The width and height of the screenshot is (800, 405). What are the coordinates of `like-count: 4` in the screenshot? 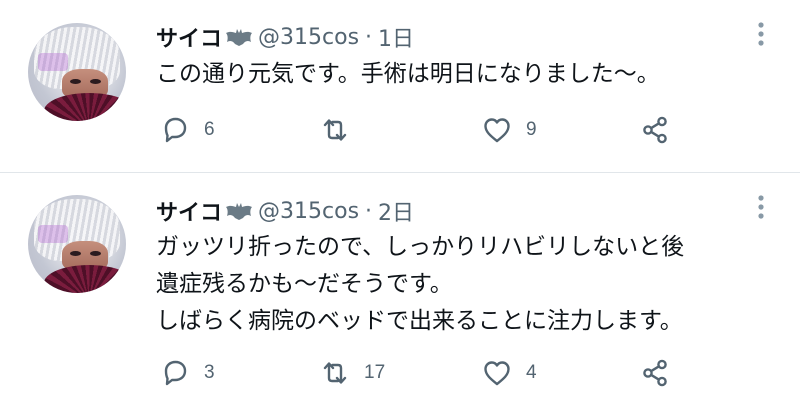 It's located at (531, 372).